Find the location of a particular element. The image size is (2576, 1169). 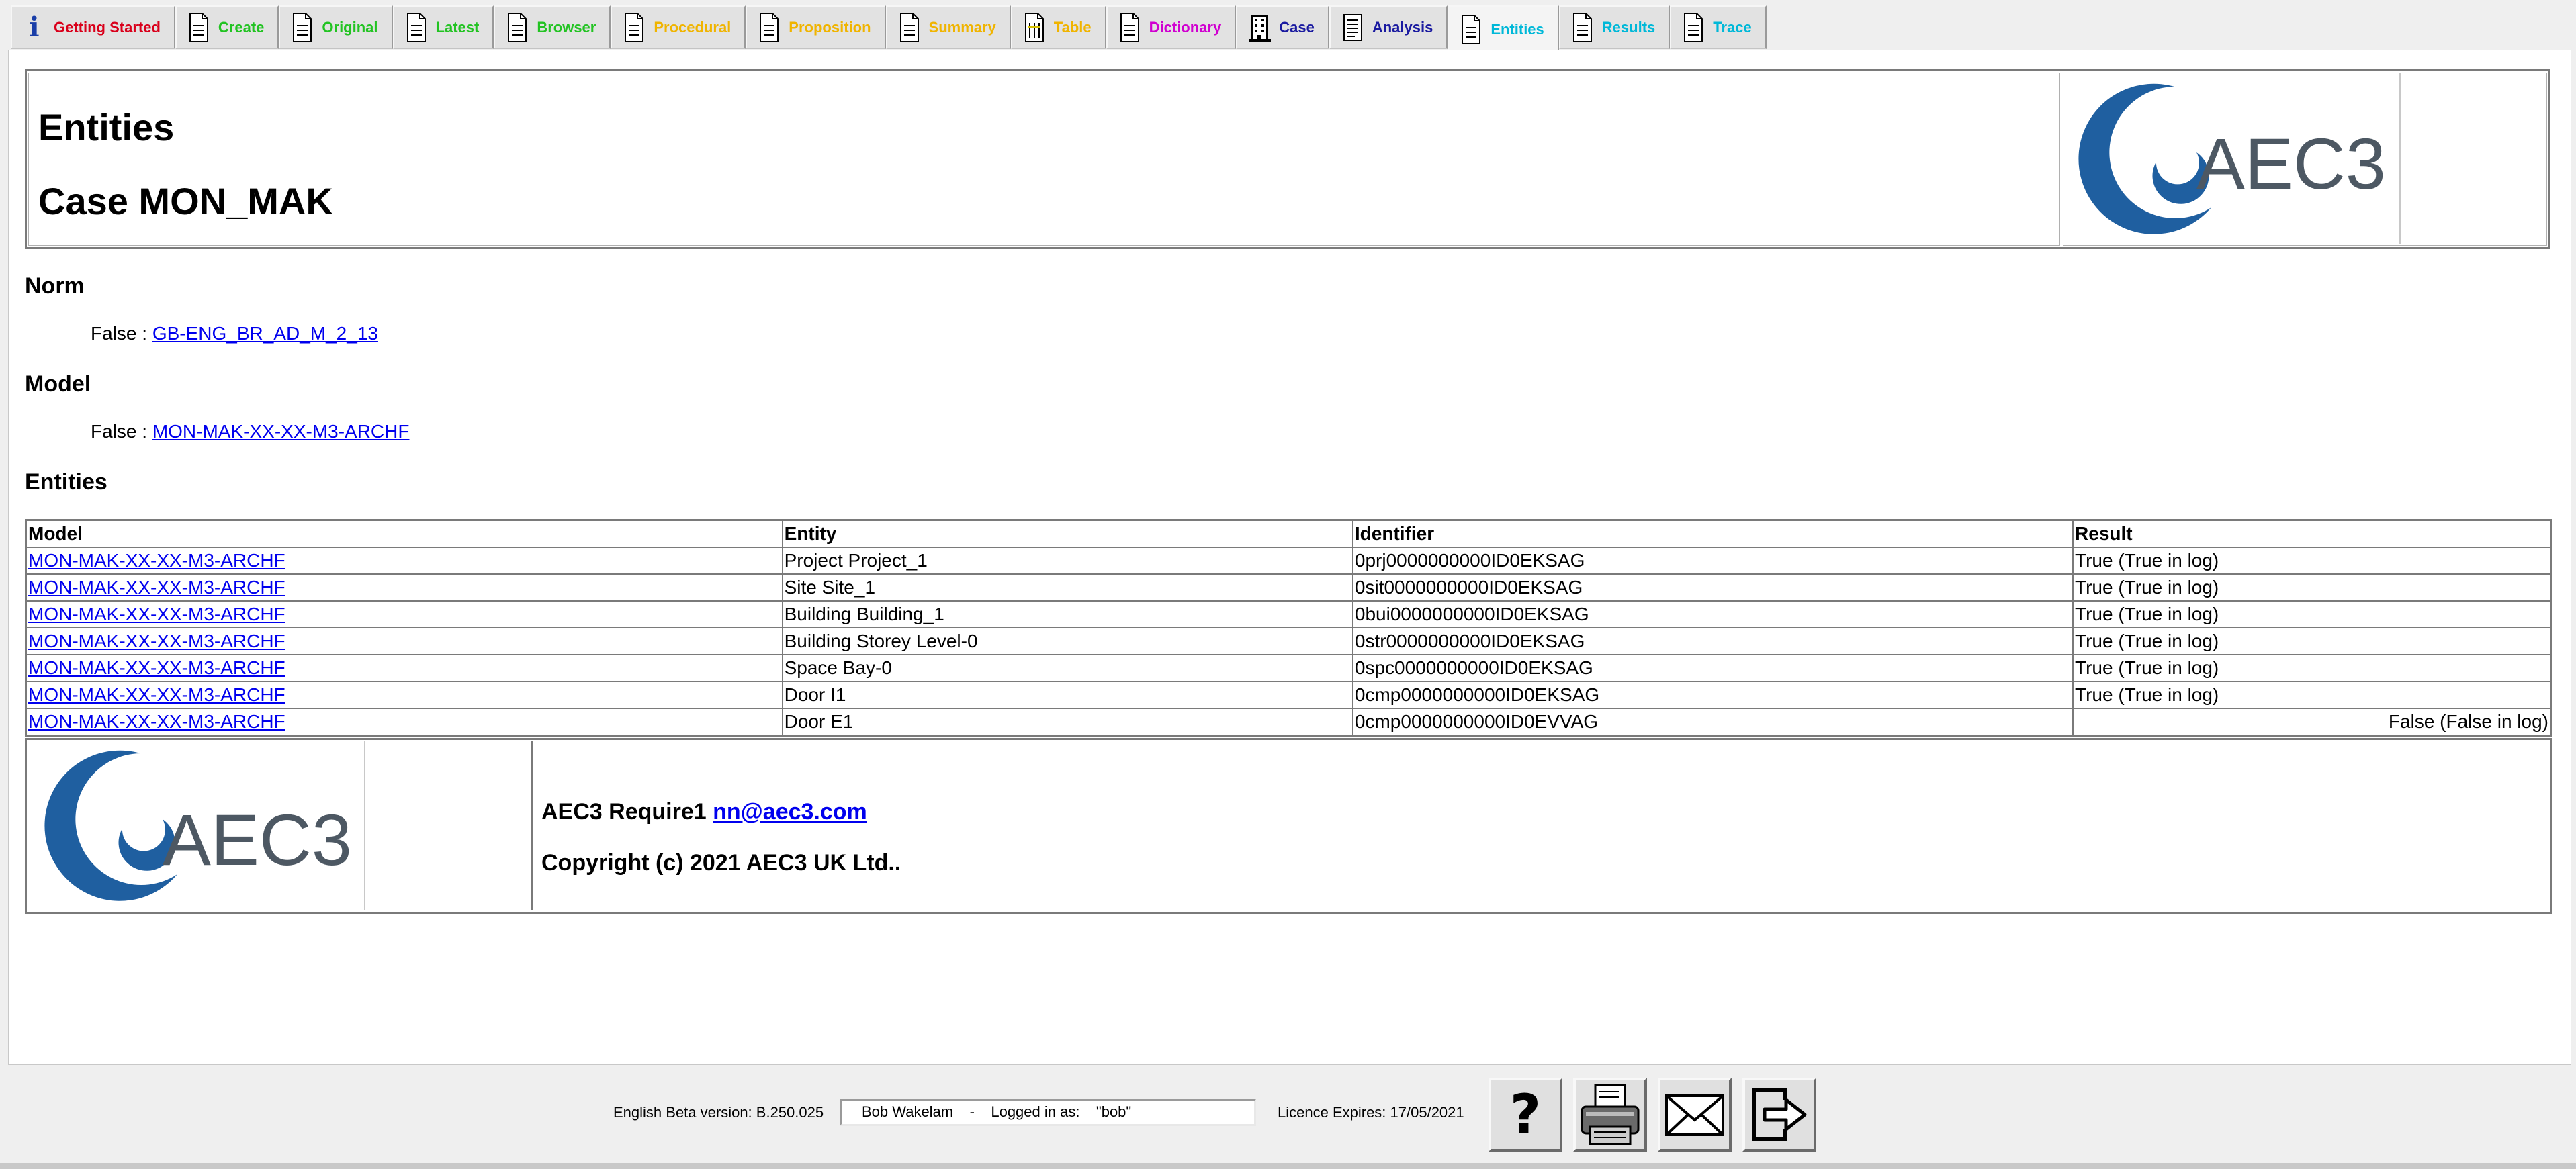

model-value: False : MON-MAK-XX-XX-M3-ARCHF is located at coordinates (250, 431).